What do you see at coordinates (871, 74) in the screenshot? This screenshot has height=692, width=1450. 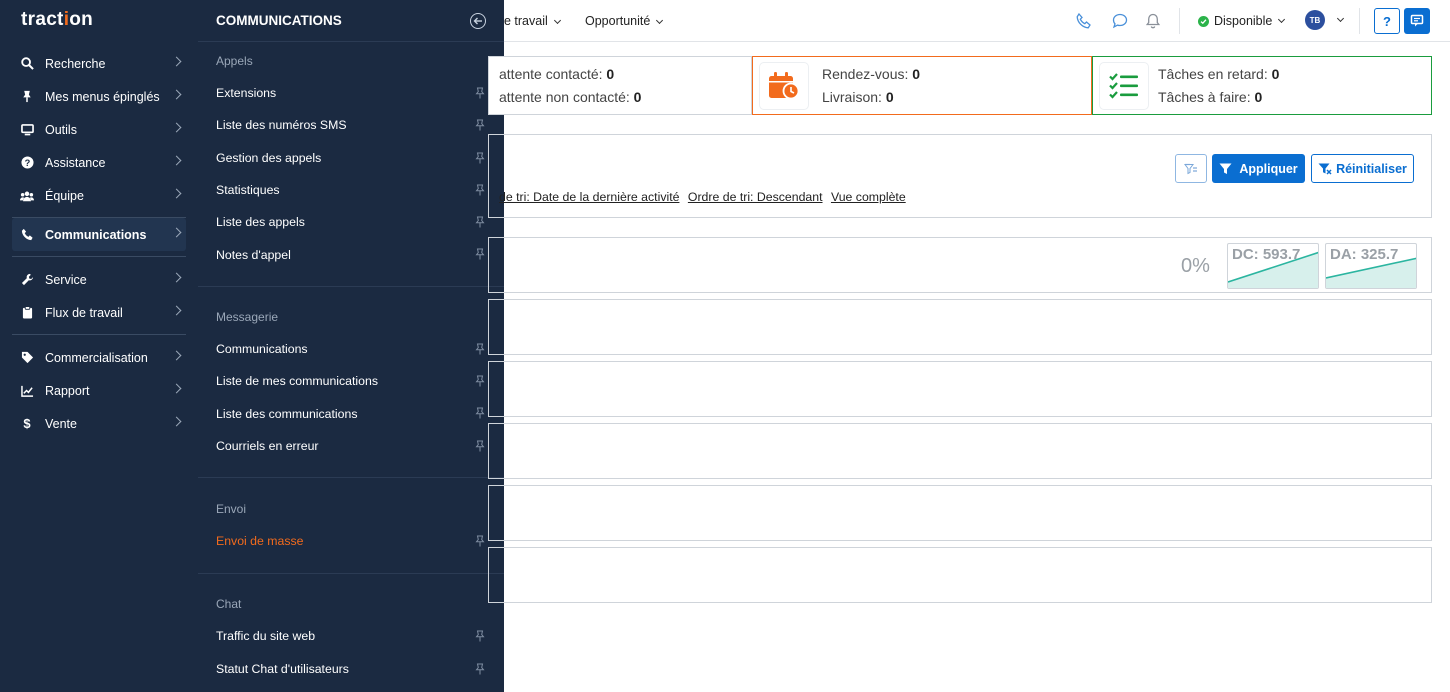 I see `card-line: Rendez-vous: 0` at bounding box center [871, 74].